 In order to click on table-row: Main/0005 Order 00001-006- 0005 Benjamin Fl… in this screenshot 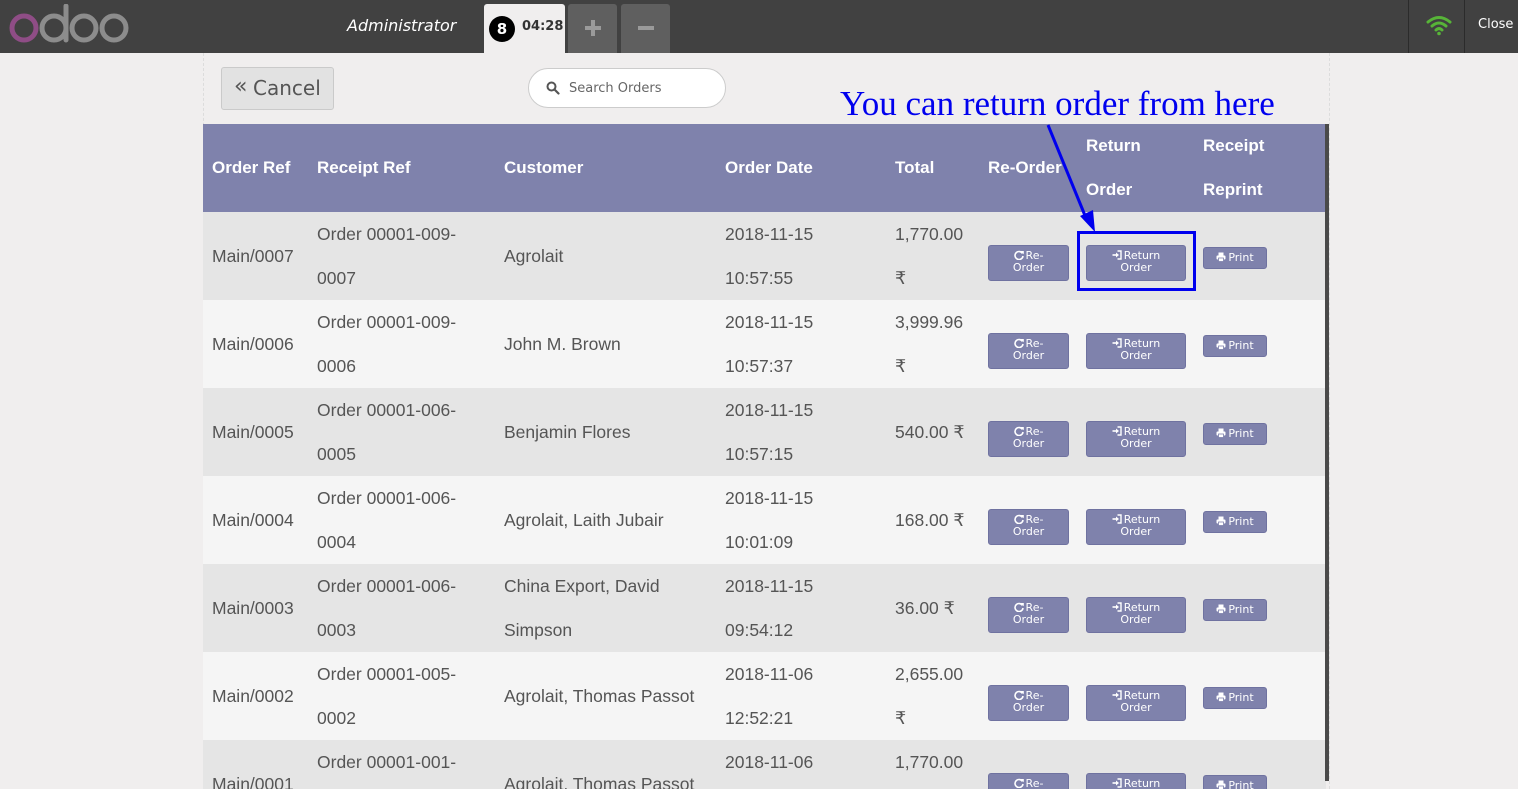, I will do `click(764, 432)`.